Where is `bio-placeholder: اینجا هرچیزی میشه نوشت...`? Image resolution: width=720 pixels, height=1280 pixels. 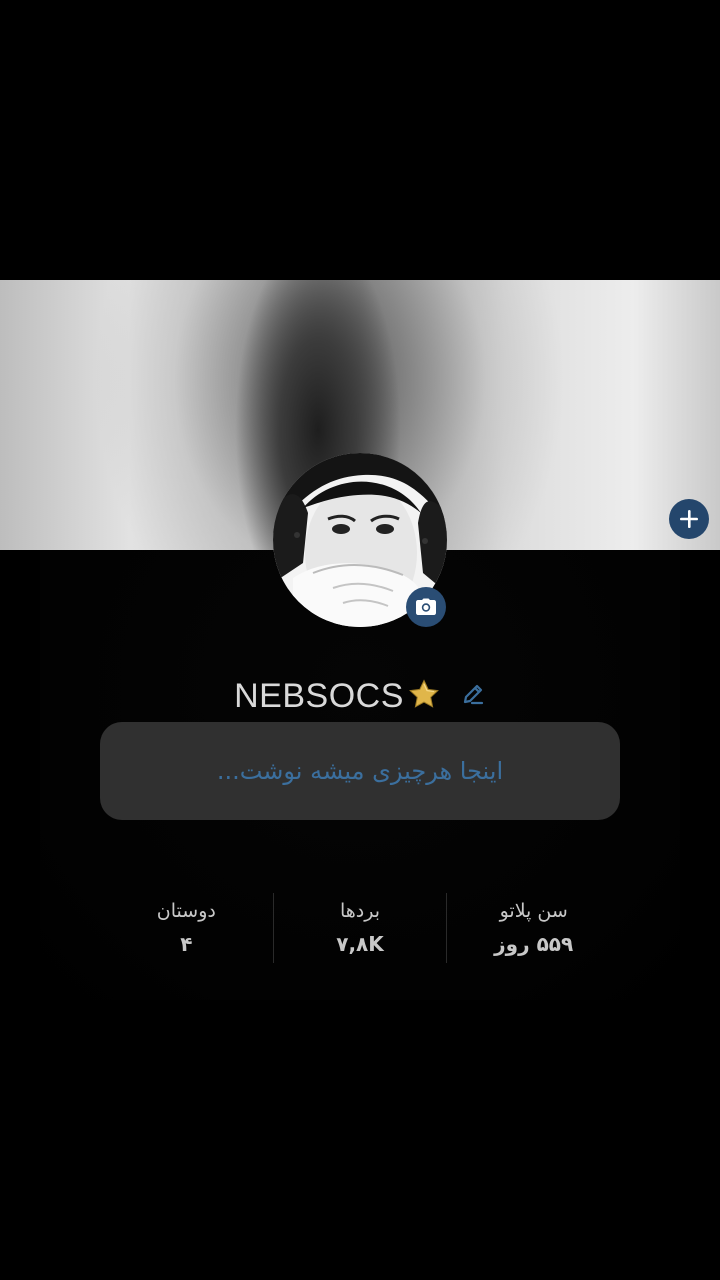 bio-placeholder: اینجا هرچیزی میشه نوشت... is located at coordinates (360, 771).